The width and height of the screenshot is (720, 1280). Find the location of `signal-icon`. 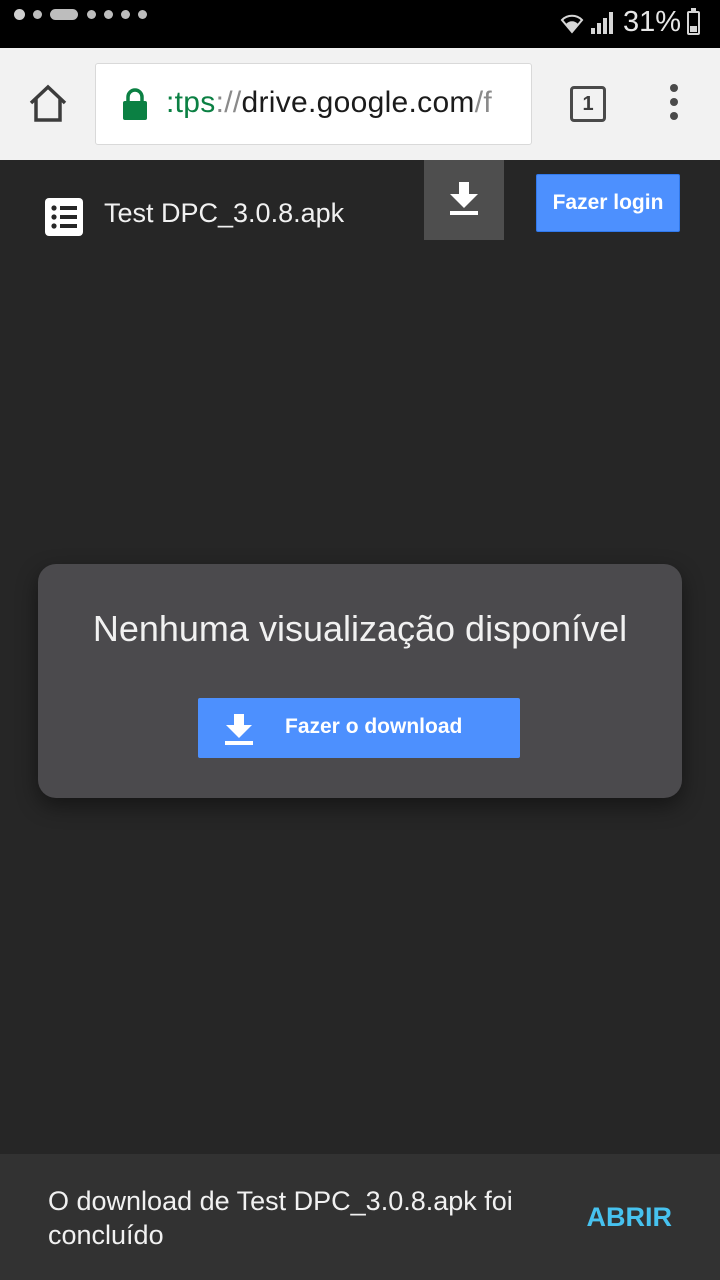

signal-icon is located at coordinates (601, 22).